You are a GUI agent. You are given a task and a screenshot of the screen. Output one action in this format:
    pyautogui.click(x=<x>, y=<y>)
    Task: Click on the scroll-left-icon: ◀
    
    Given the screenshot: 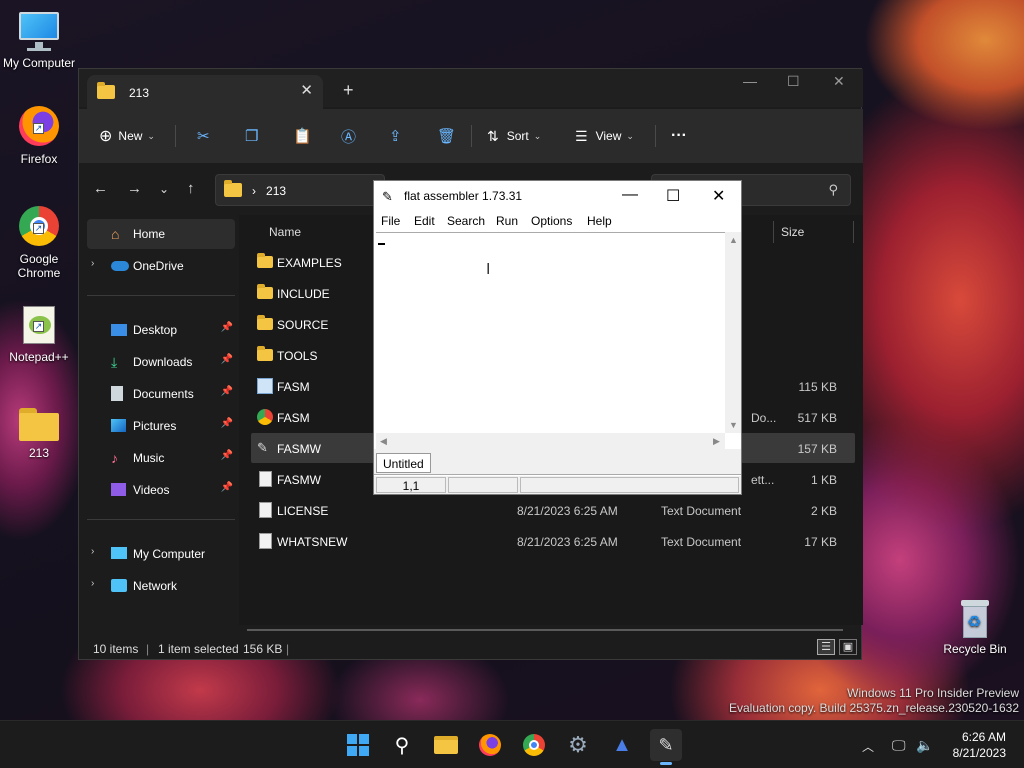 What is the action you would take?
    pyautogui.click(x=383, y=441)
    